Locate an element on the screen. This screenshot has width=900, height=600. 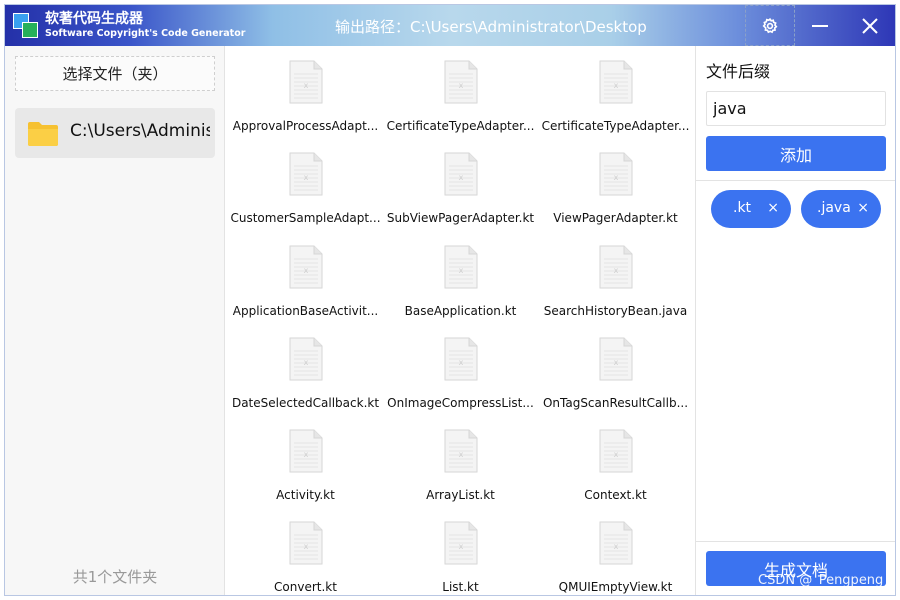
minimize-button is located at coordinates (820, 25).